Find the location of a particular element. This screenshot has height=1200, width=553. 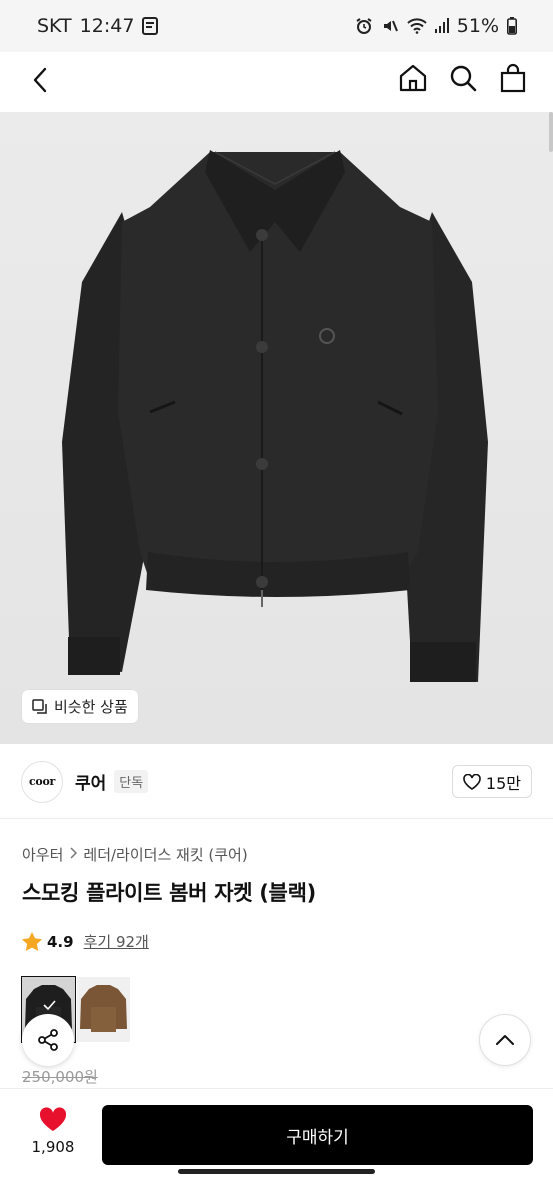

rating-row: 4.9 후기 92개 is located at coordinates (85, 941).